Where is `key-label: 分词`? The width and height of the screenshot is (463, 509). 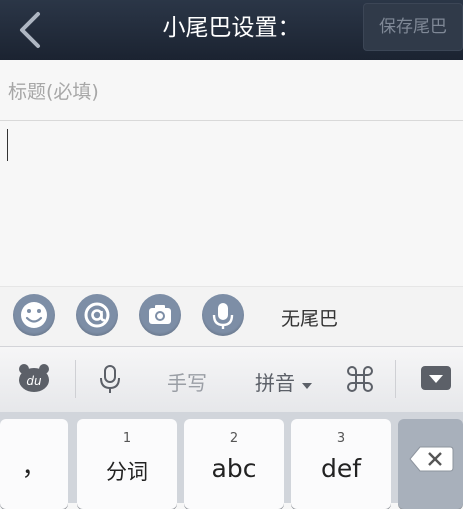 key-label: 分词 is located at coordinates (127, 472).